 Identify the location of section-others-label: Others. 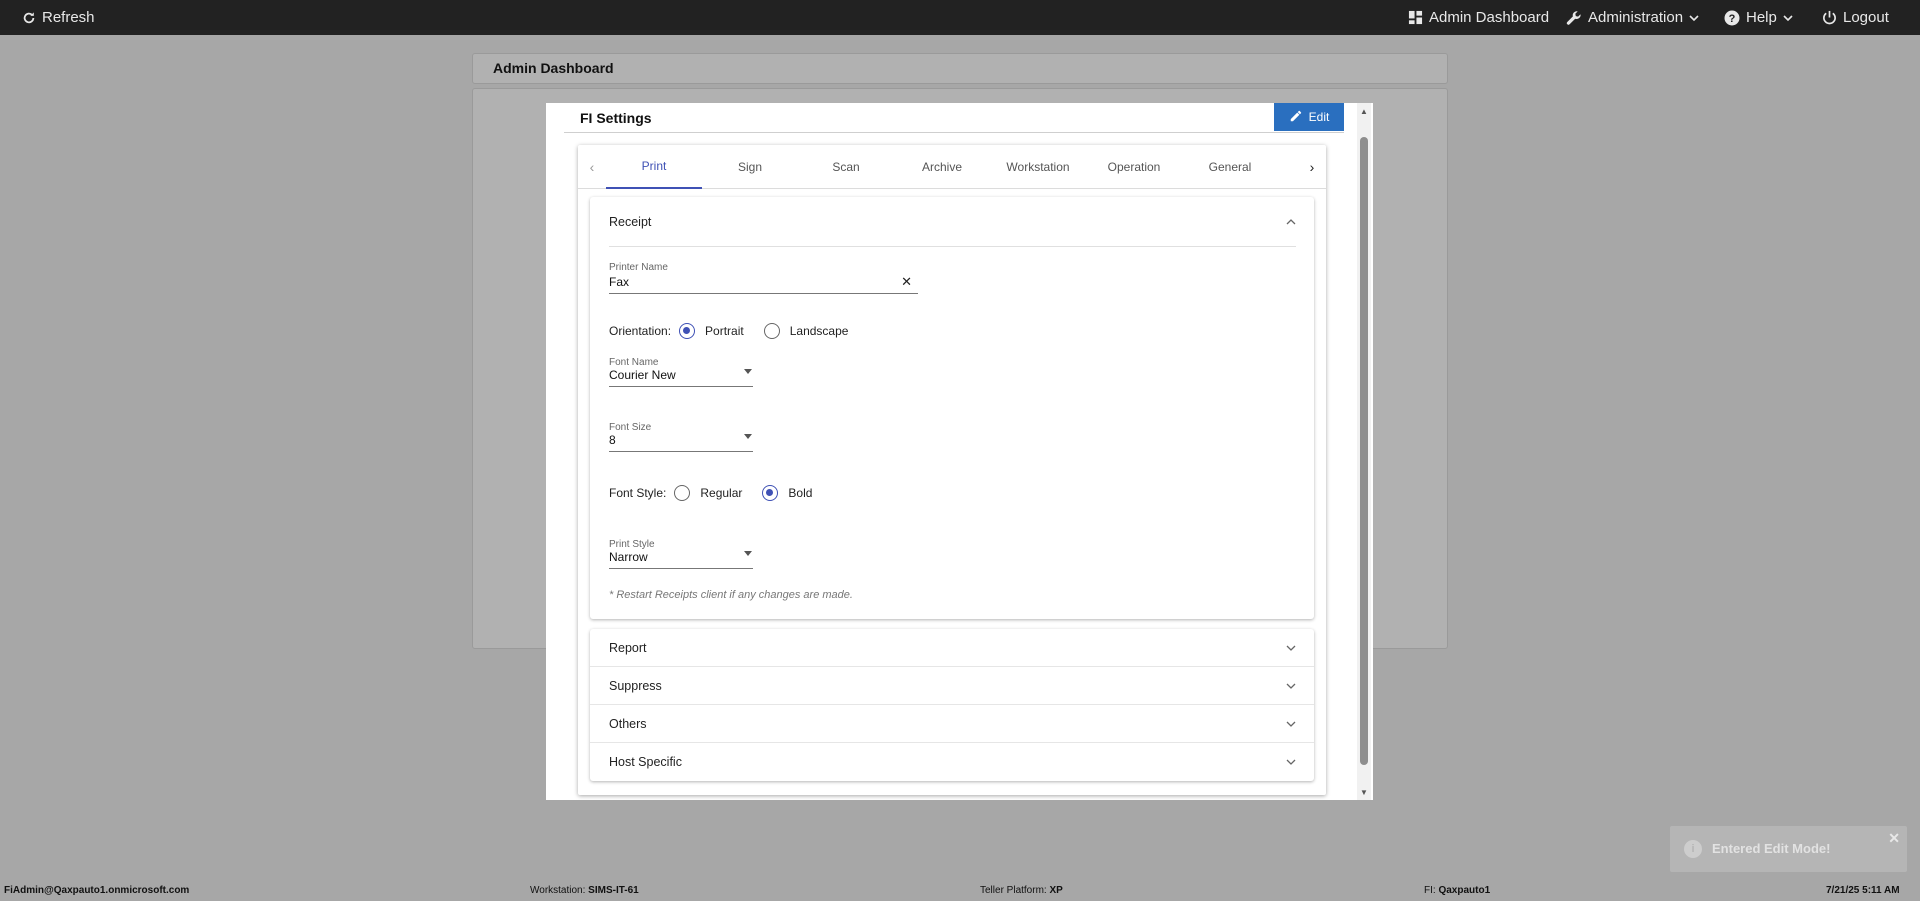
(628, 724).